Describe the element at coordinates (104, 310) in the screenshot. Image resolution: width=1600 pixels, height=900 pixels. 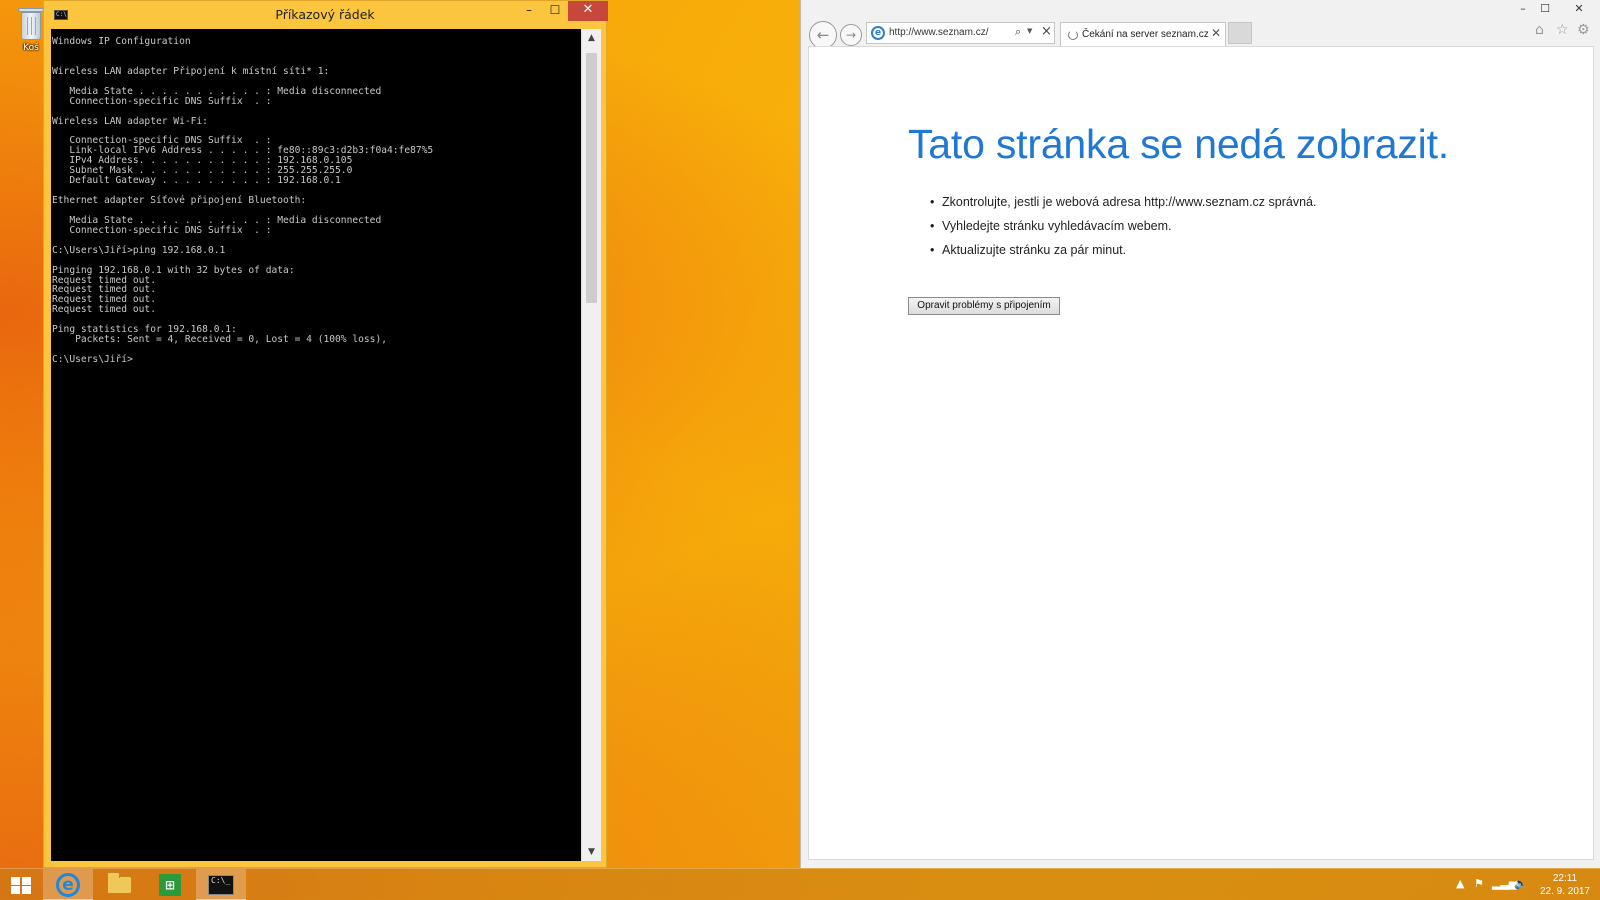
I see `console-line: Request timed out.` at that location.